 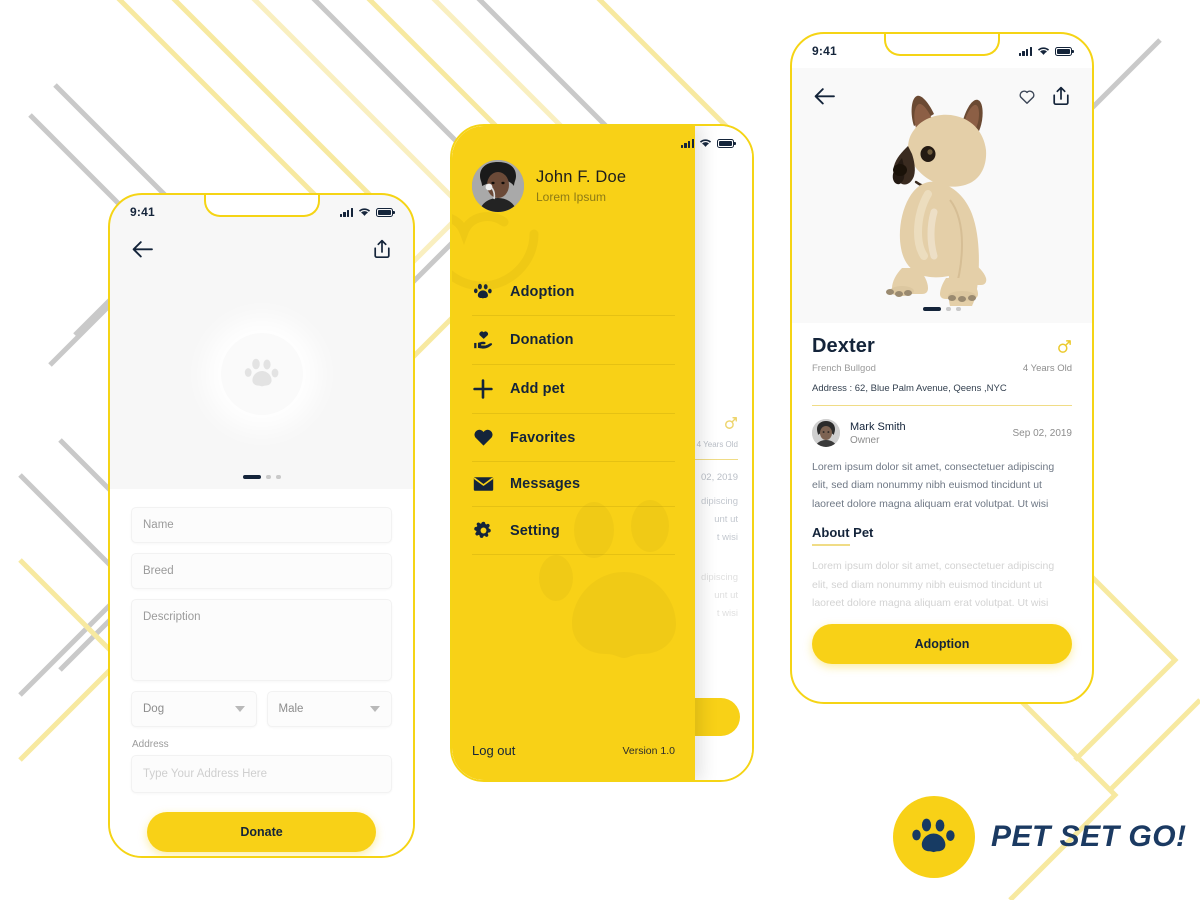 What do you see at coordinates (537, 389) in the screenshot?
I see `menu-item-label: Add pet` at bounding box center [537, 389].